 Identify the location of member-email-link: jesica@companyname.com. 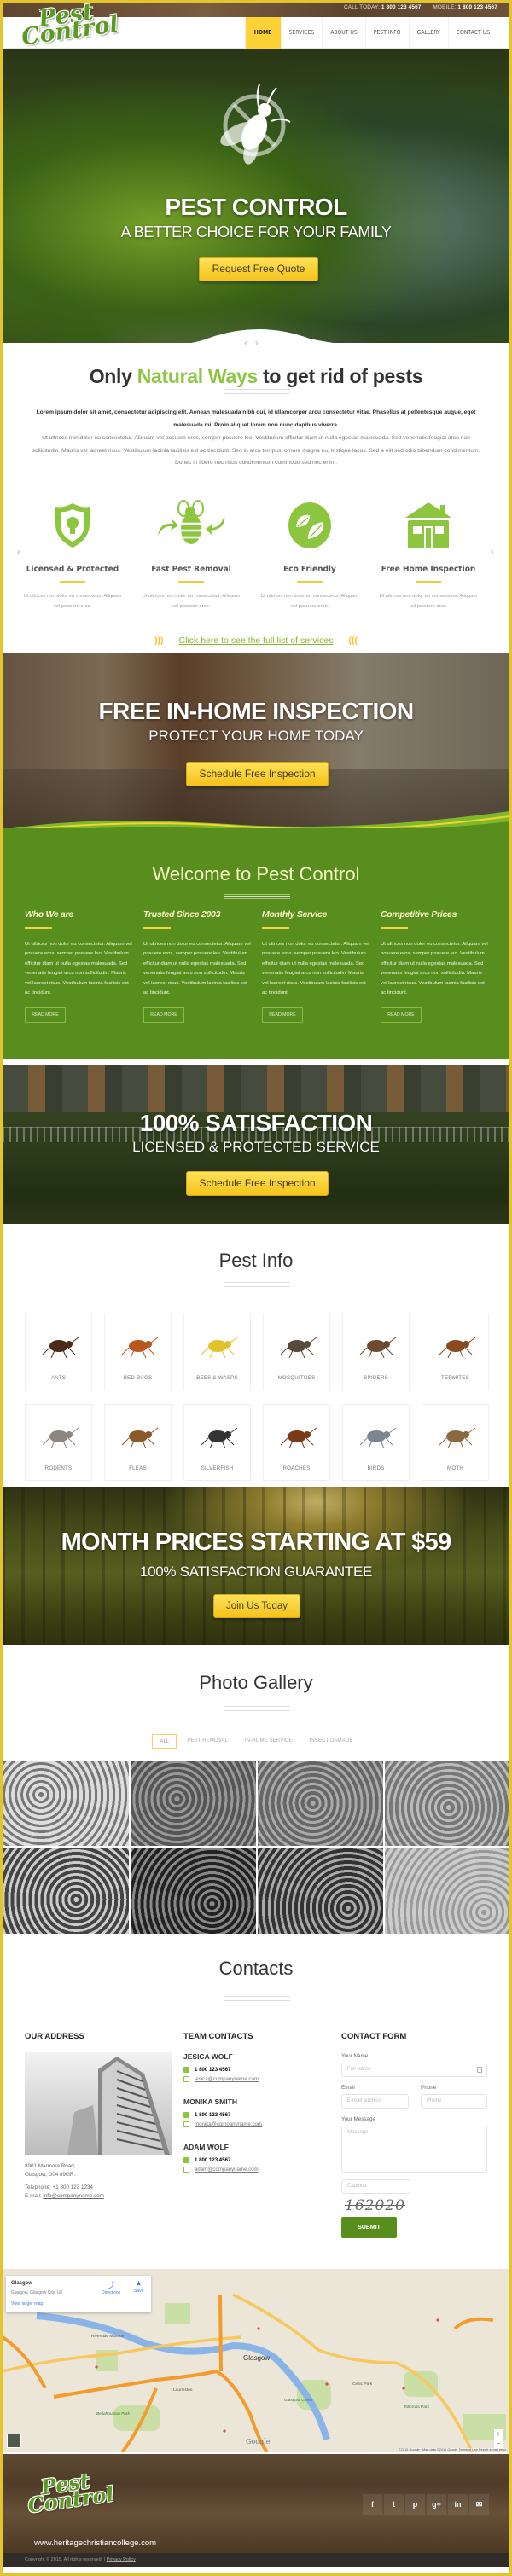
(227, 2079).